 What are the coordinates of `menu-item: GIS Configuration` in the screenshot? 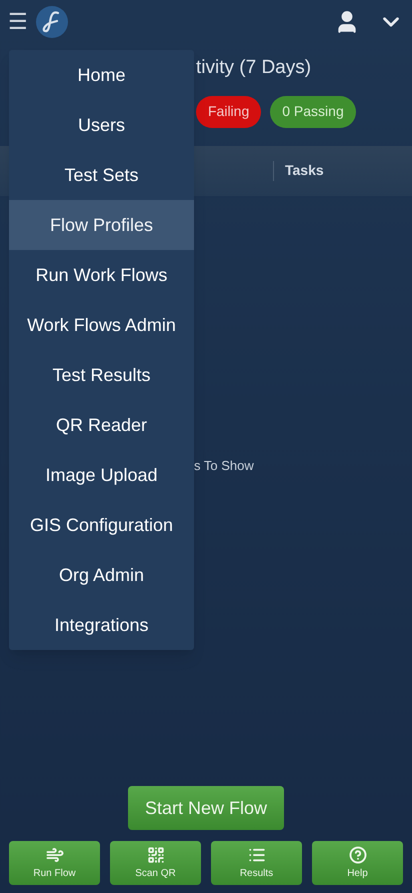 It's located at (101, 525).